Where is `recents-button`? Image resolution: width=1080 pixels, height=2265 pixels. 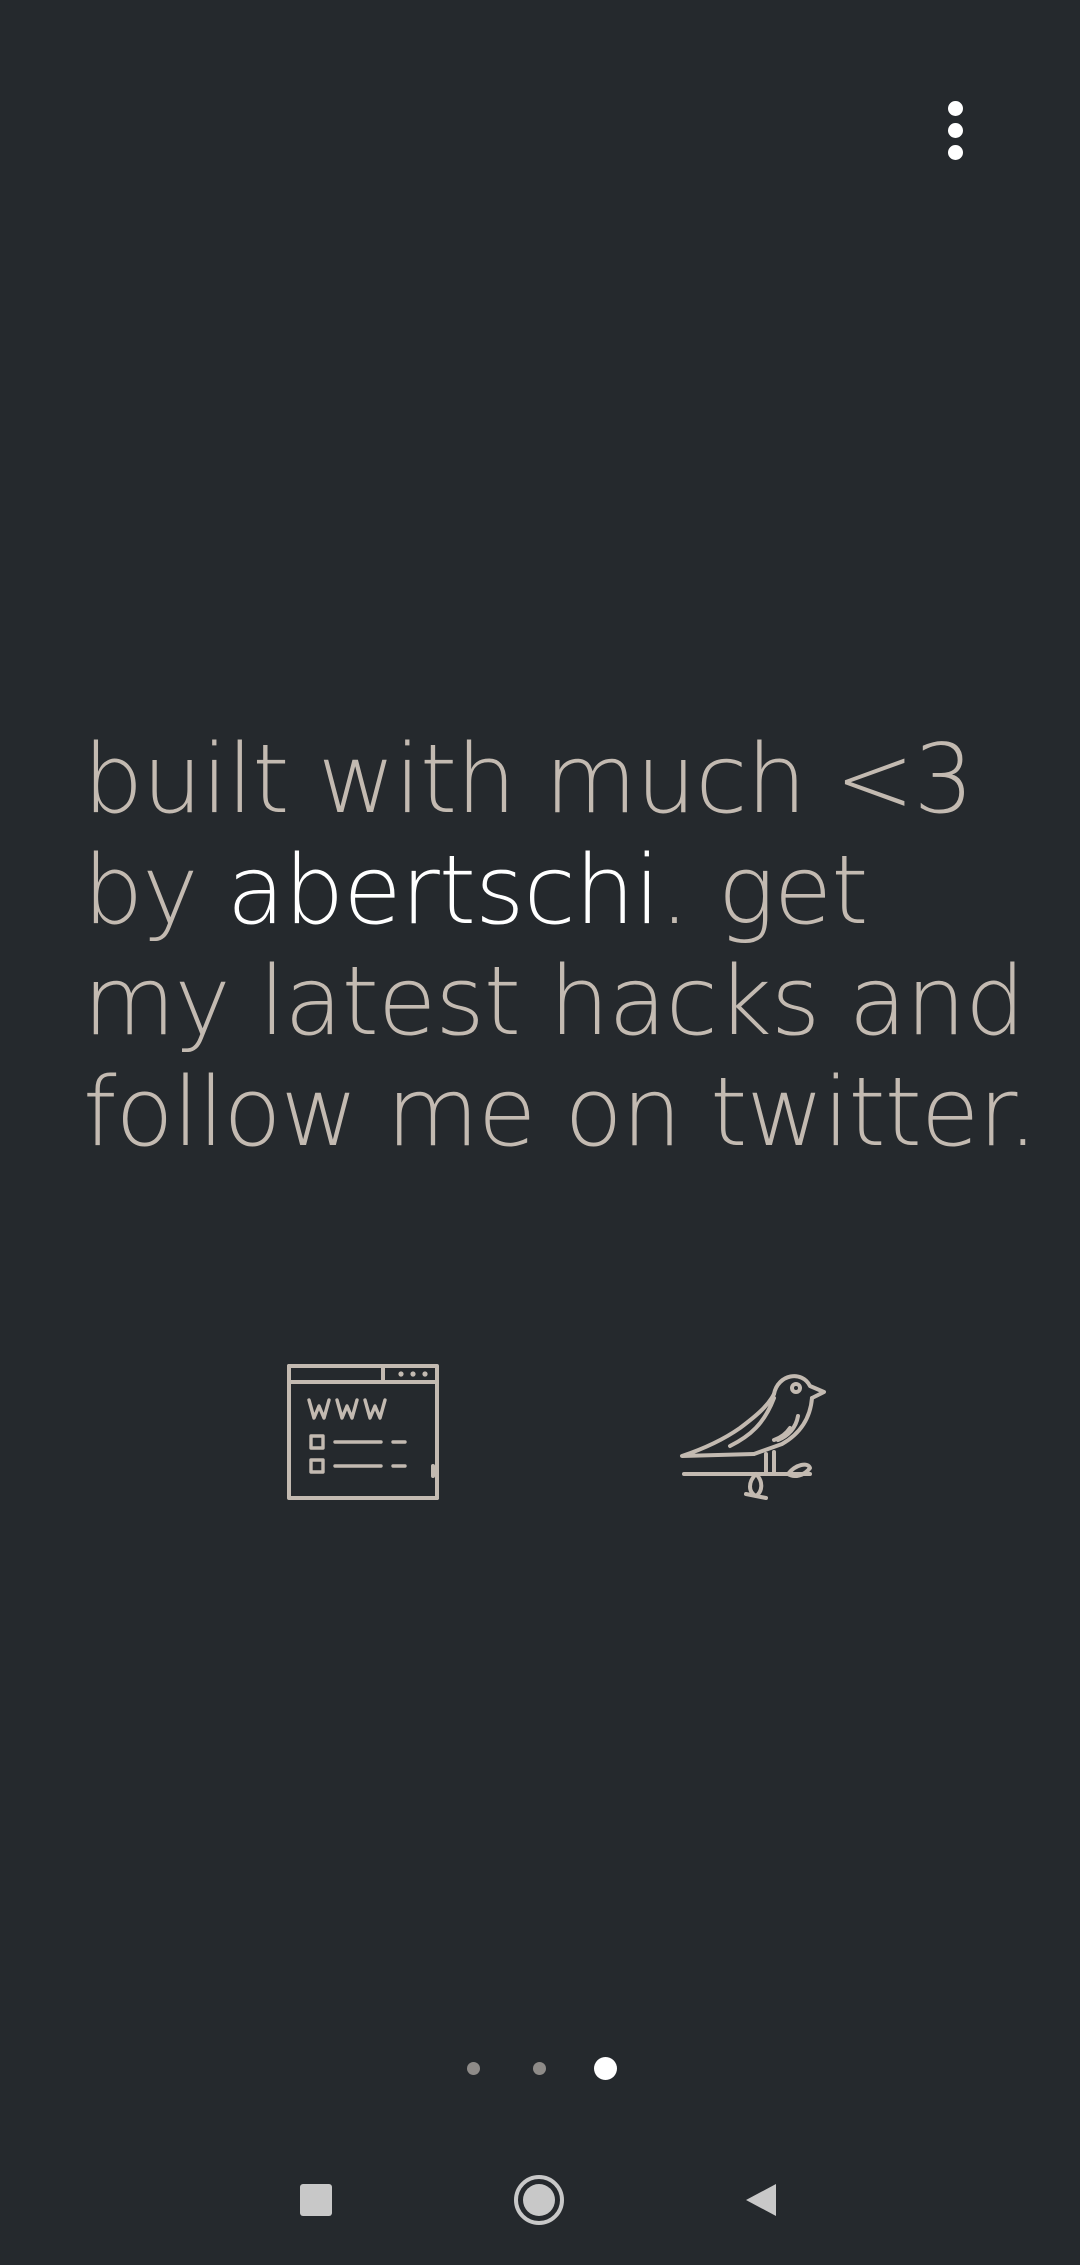 recents-button is located at coordinates (316, 2200).